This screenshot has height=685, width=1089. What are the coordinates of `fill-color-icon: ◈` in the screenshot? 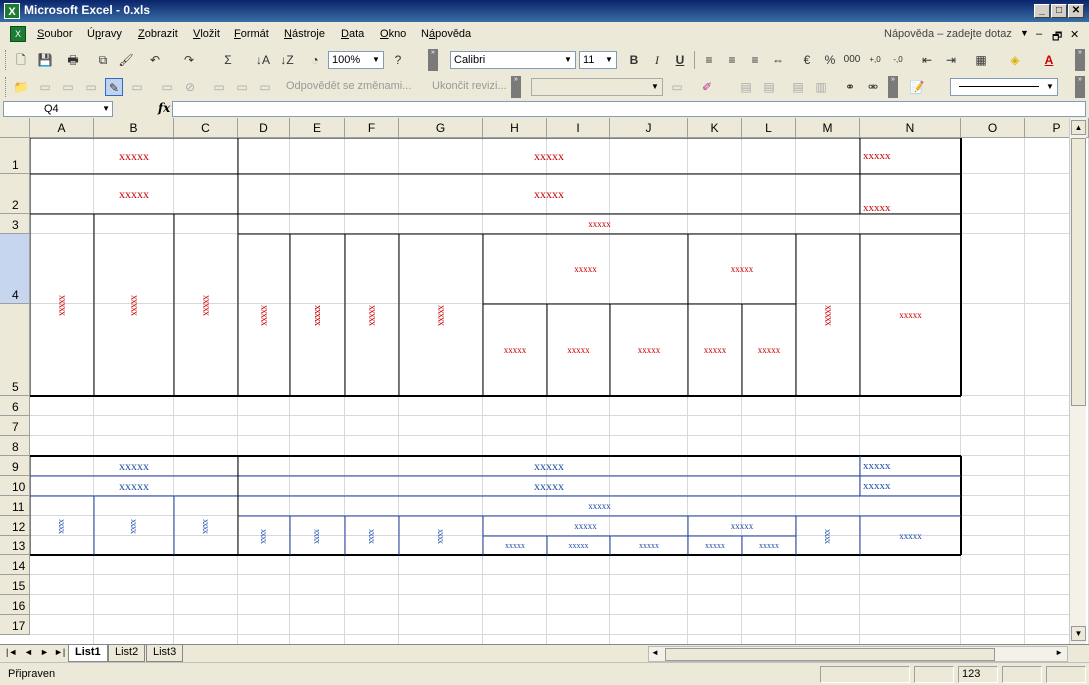 It's located at (1015, 60).